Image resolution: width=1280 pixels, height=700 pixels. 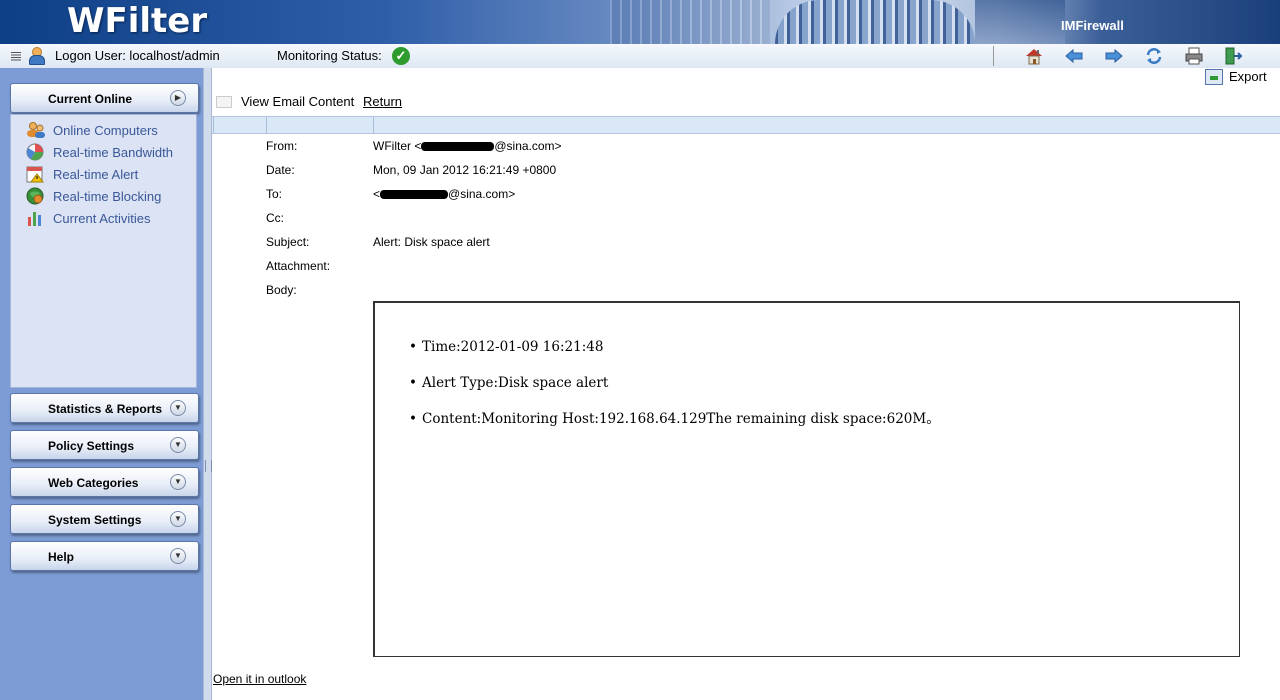 I want to click on home-icon, so click(x=1034, y=56).